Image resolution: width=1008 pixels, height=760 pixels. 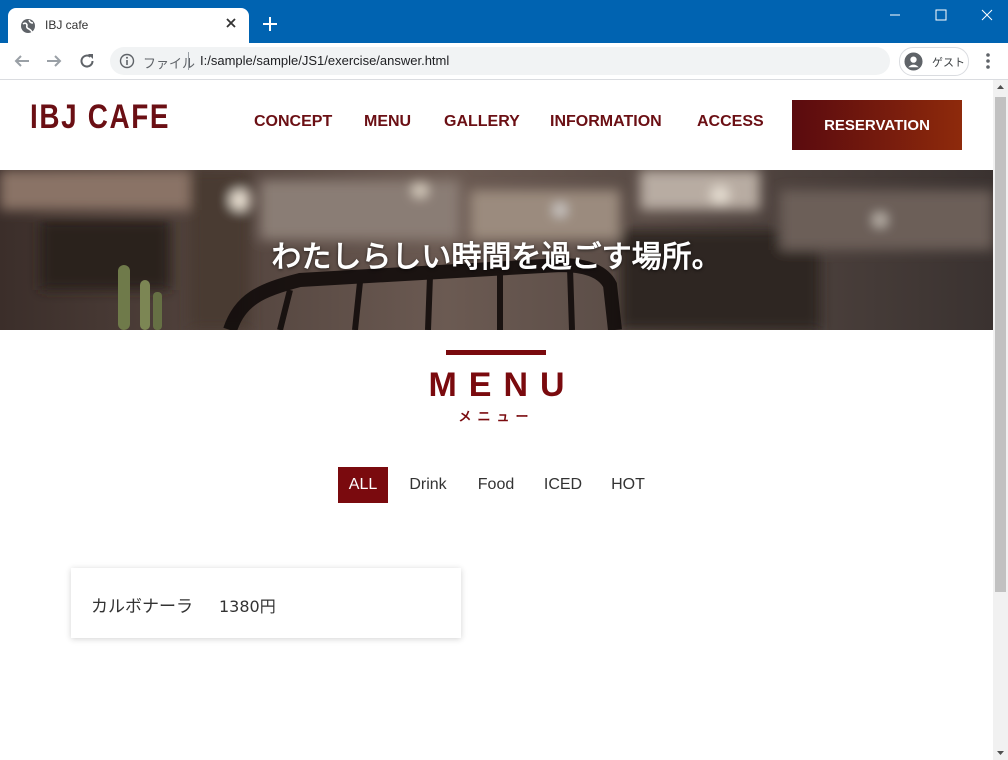 What do you see at coordinates (730, 122) in the screenshot?
I see `nav-access: ACCESS` at bounding box center [730, 122].